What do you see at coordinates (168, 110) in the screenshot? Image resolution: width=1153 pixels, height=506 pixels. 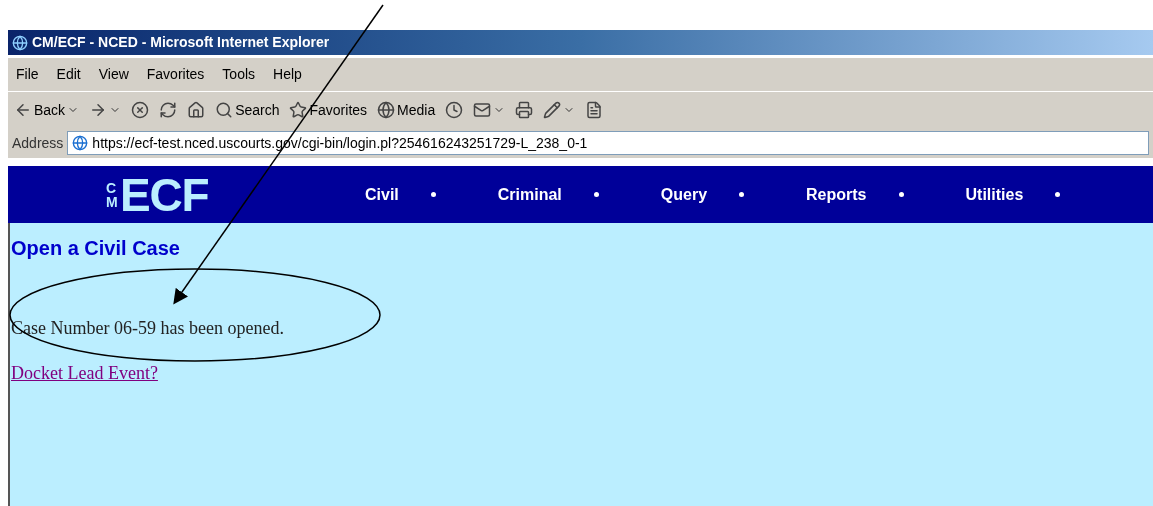 I see `refresh-icon` at bounding box center [168, 110].